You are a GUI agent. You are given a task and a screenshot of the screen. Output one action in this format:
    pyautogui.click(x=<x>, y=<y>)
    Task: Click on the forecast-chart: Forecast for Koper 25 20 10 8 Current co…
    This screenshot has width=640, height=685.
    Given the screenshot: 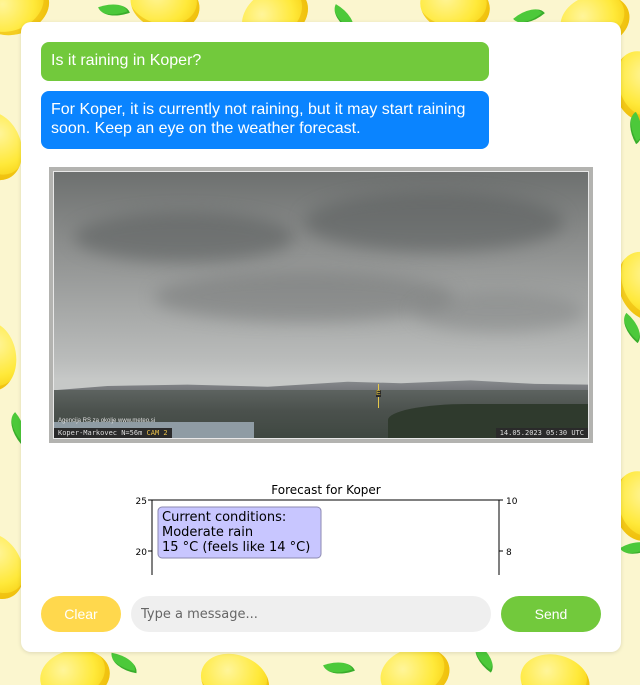 What is the action you would take?
    pyautogui.click(x=321, y=527)
    